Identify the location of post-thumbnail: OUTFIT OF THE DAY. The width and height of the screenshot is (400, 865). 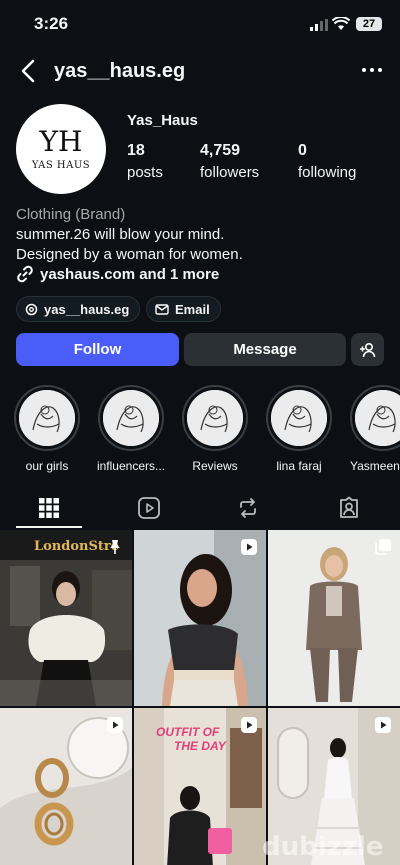
(200, 786).